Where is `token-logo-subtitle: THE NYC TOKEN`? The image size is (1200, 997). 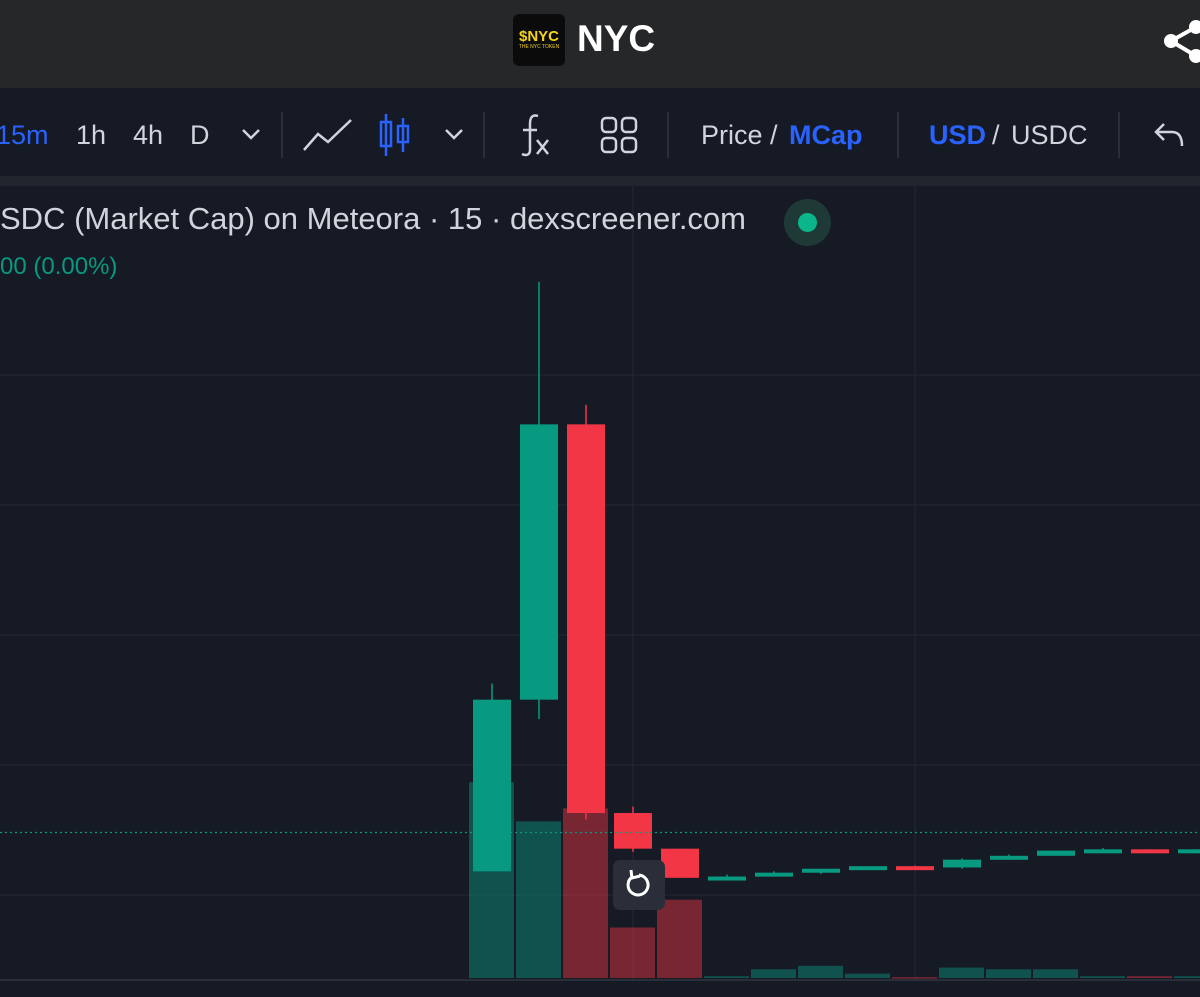
token-logo-subtitle: THE NYC TOKEN is located at coordinates (539, 47).